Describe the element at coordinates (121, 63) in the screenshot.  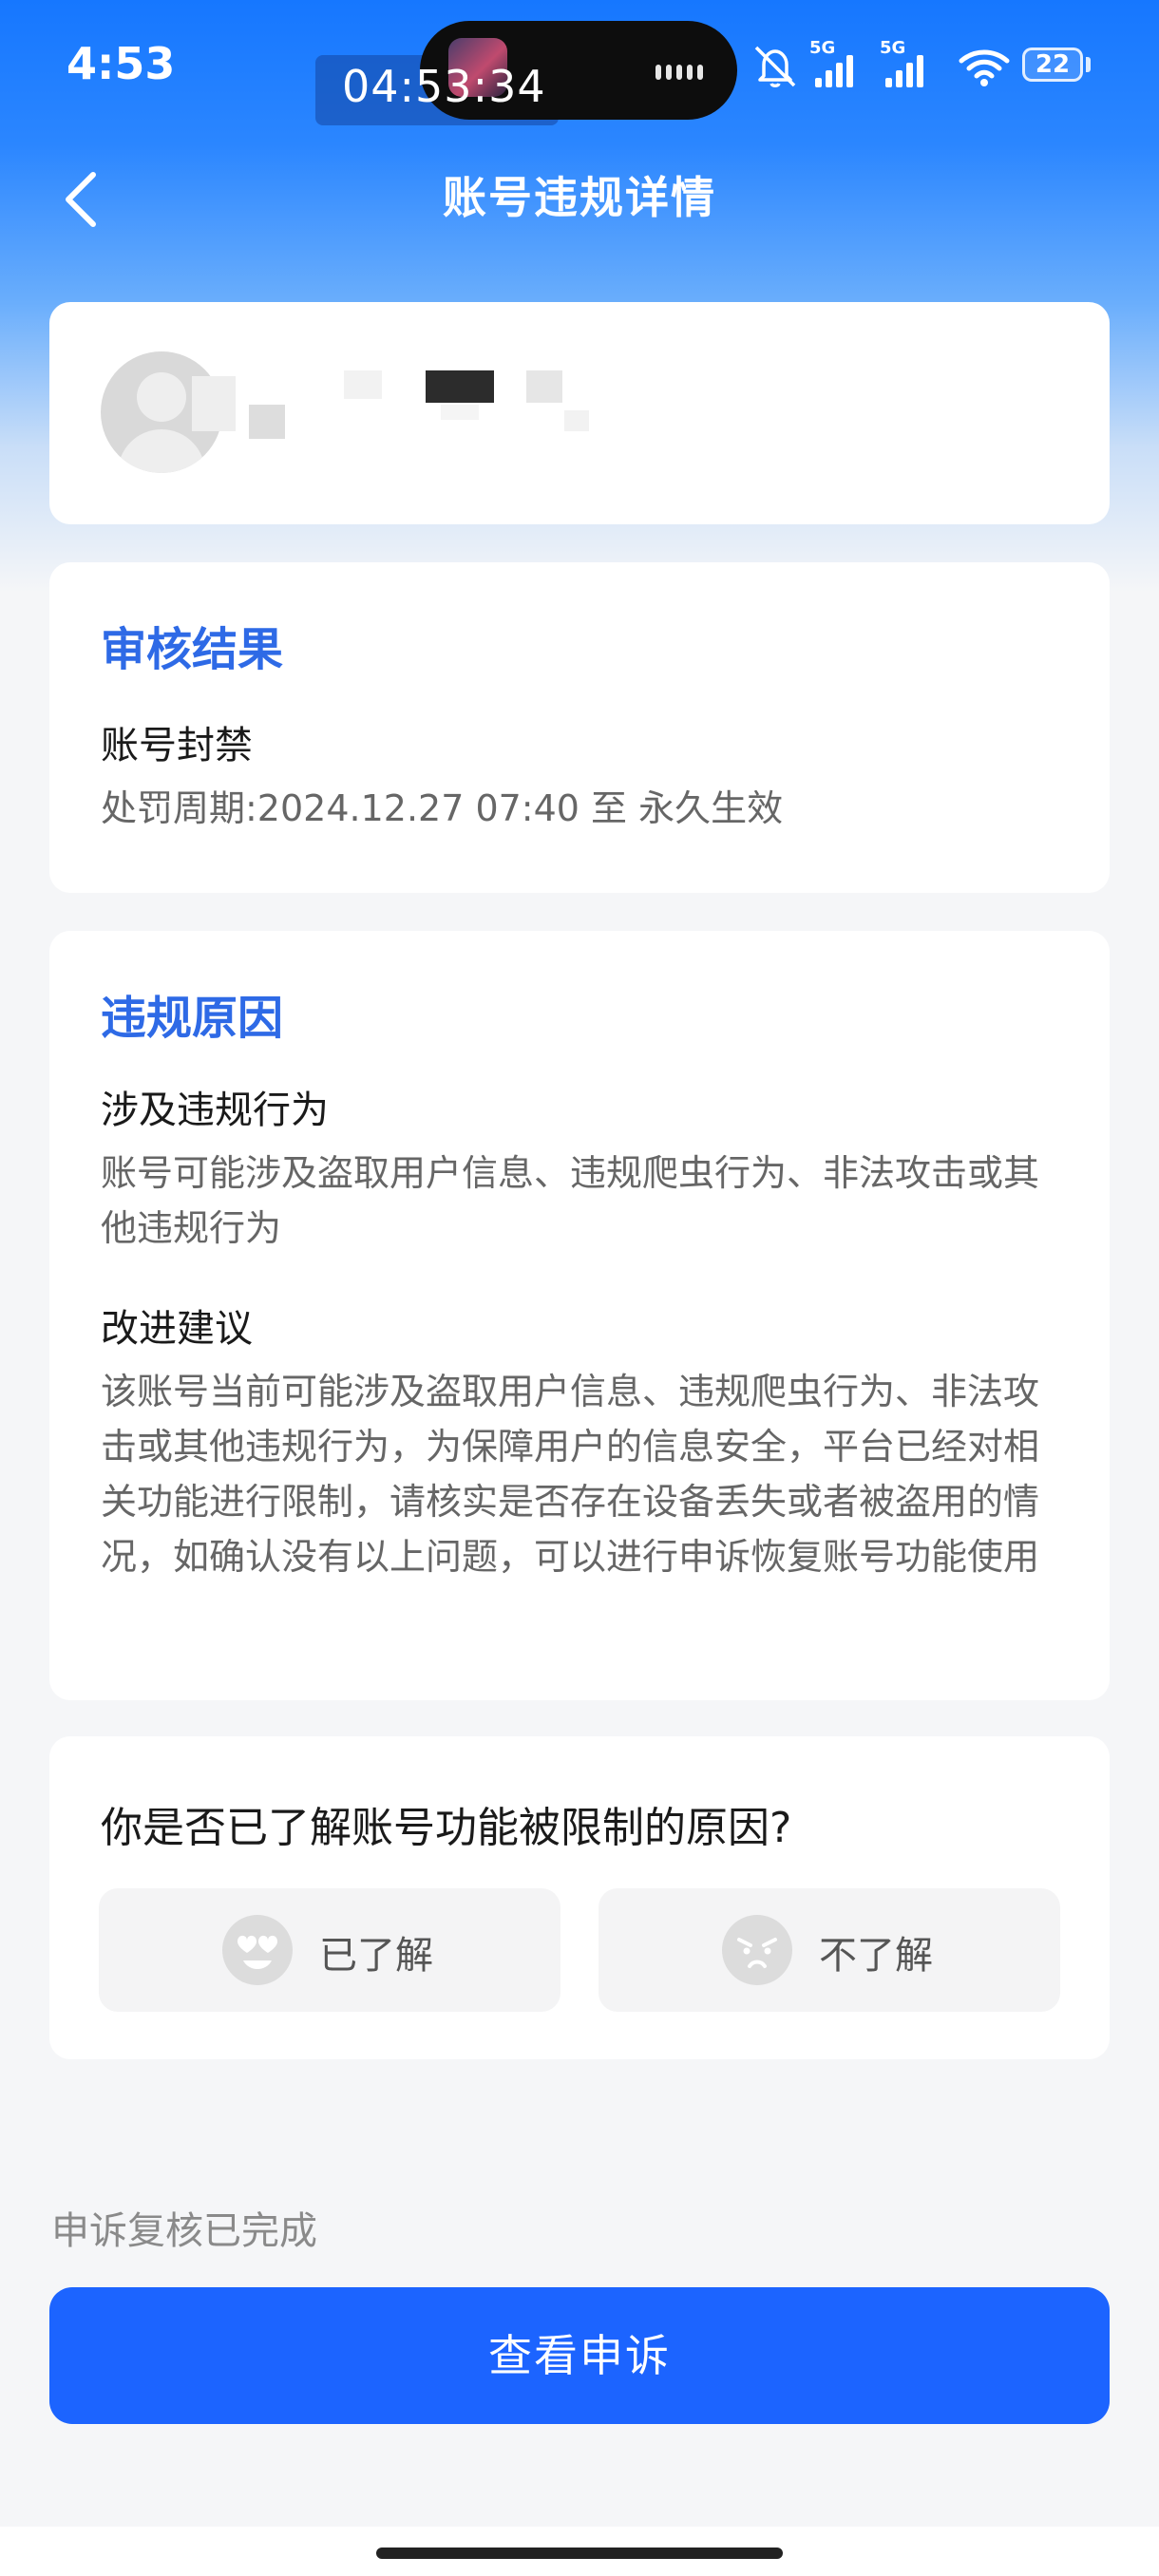
I see `status-time: 4:53` at that location.